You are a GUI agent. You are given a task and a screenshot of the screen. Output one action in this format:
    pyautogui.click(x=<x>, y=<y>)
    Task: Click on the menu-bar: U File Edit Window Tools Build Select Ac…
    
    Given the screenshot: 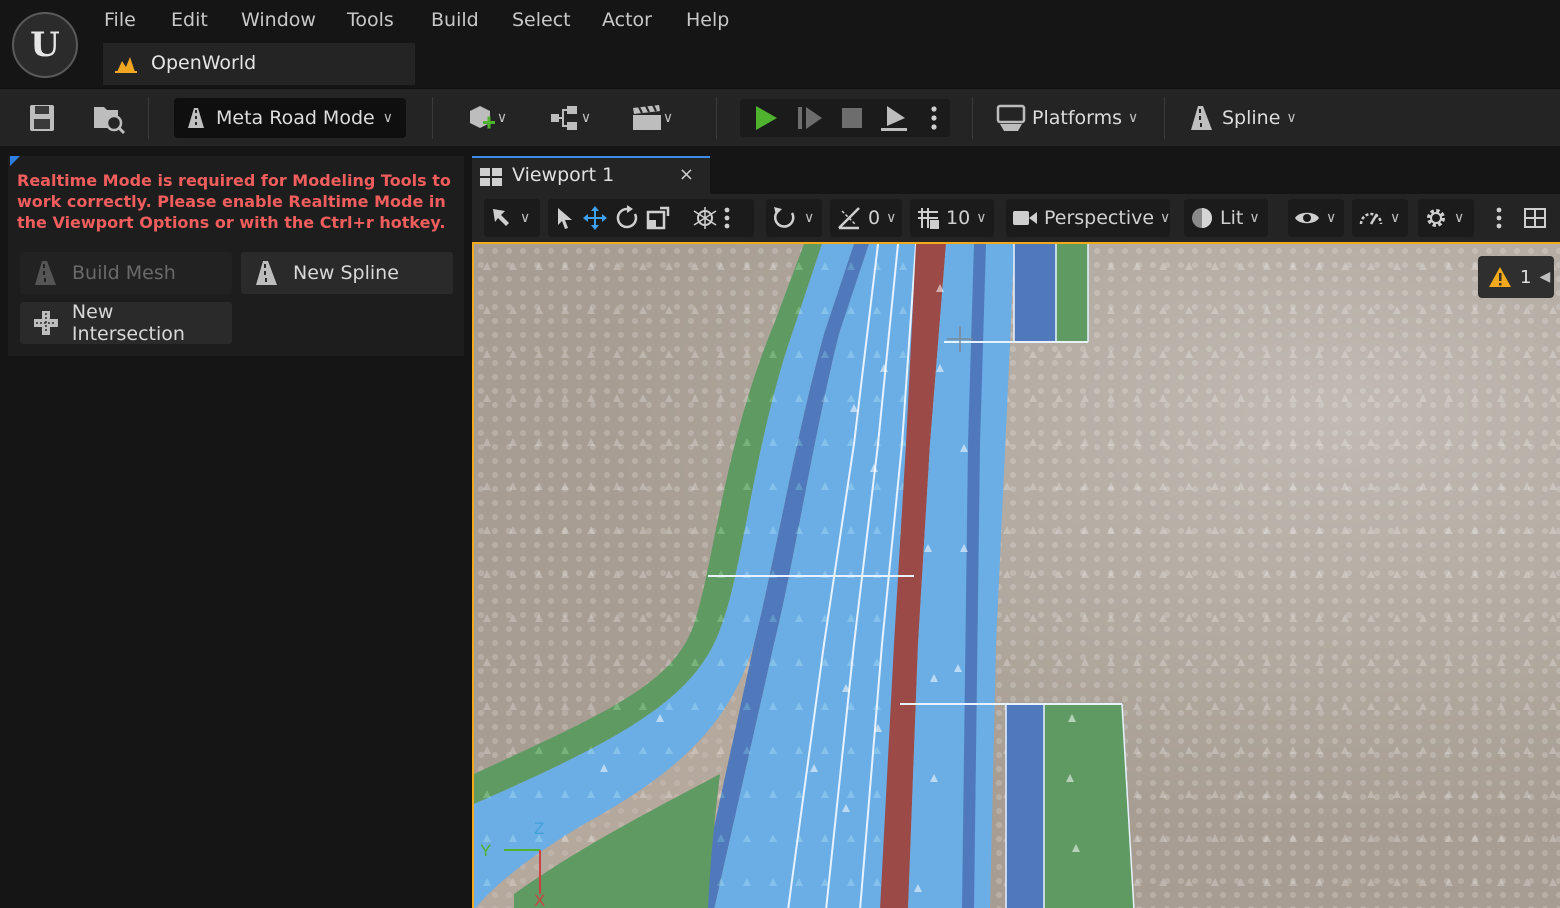 What is the action you would take?
    pyautogui.click(x=780, y=44)
    